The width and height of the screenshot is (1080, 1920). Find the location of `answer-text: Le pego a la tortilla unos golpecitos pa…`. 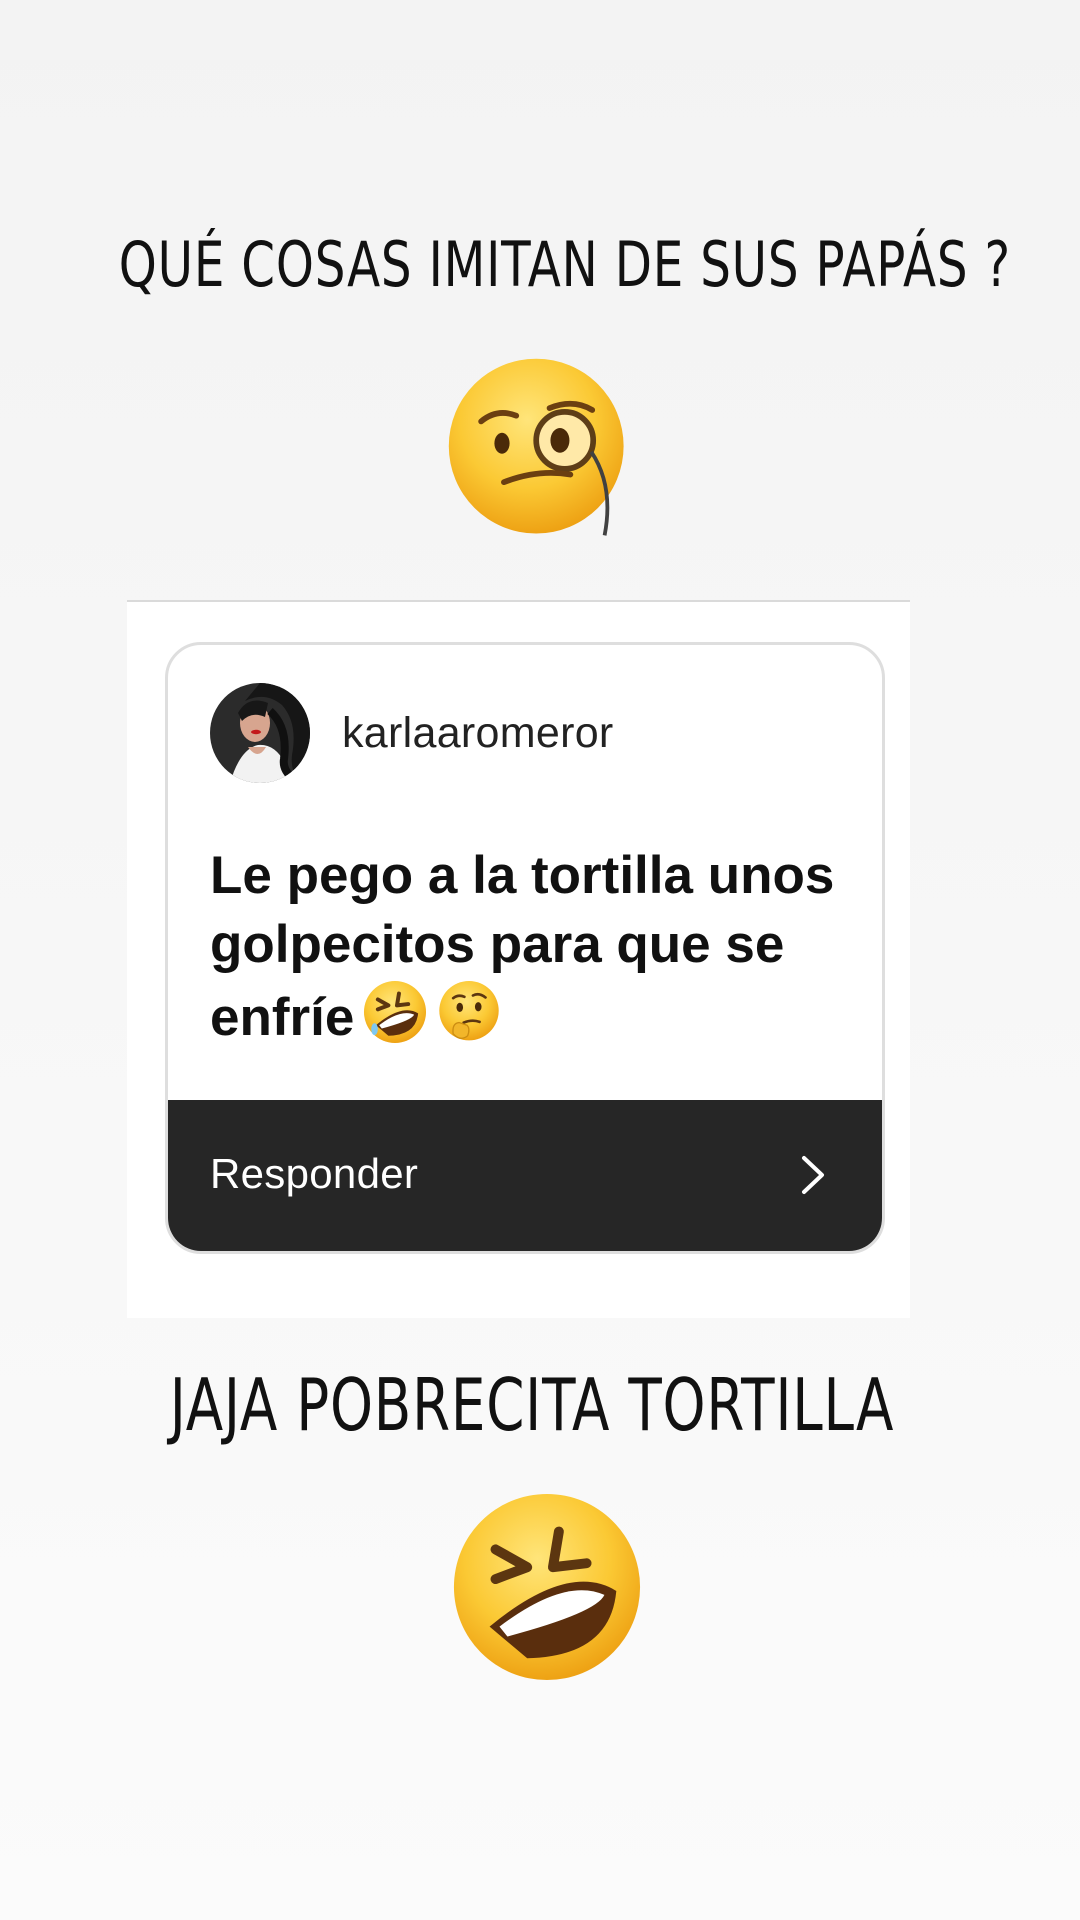

answer-text: Le pego a la tortilla unos golpecitos pa… is located at coordinates (530, 946).